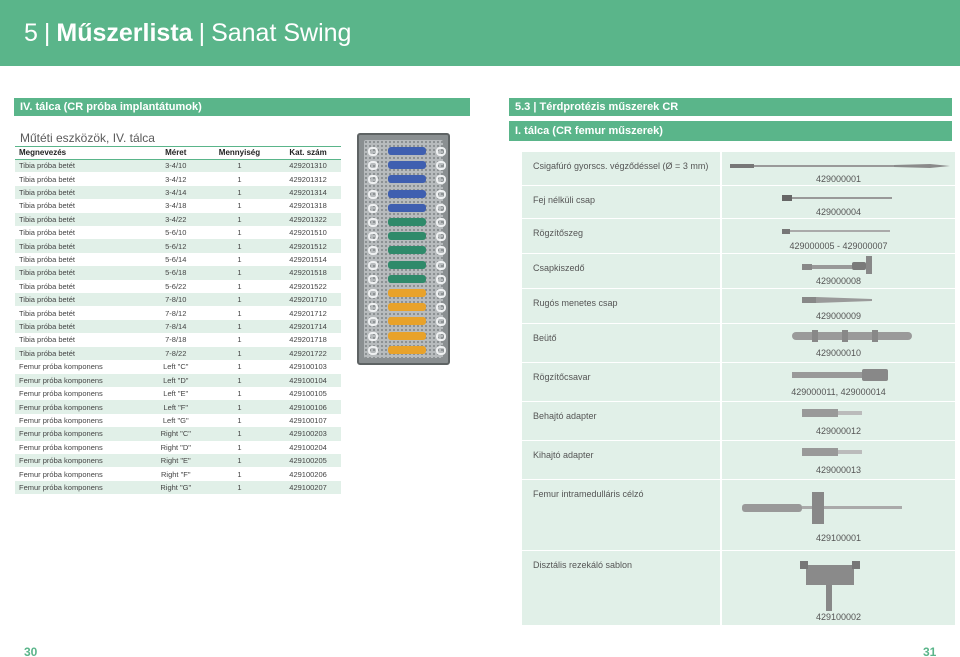 The image size is (960, 657). I want to click on cell-catalog: 429201712, so click(308, 313).